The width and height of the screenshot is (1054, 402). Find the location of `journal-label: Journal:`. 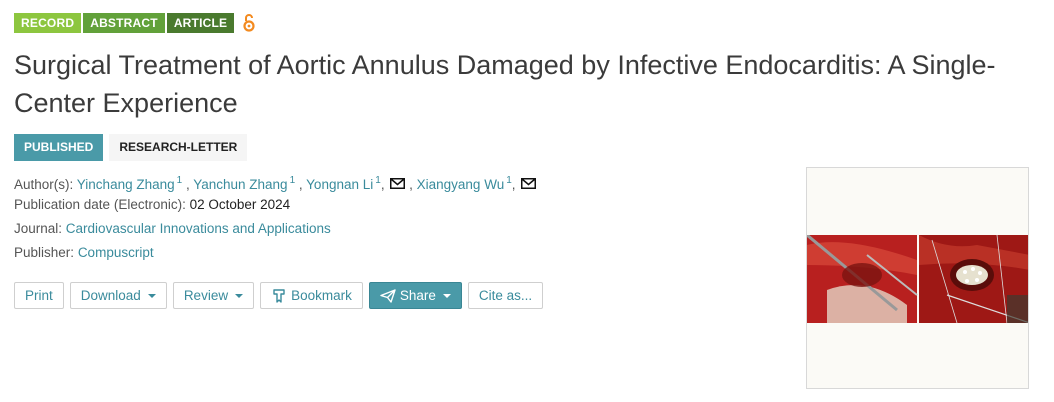

journal-label: Journal: is located at coordinates (38, 228).